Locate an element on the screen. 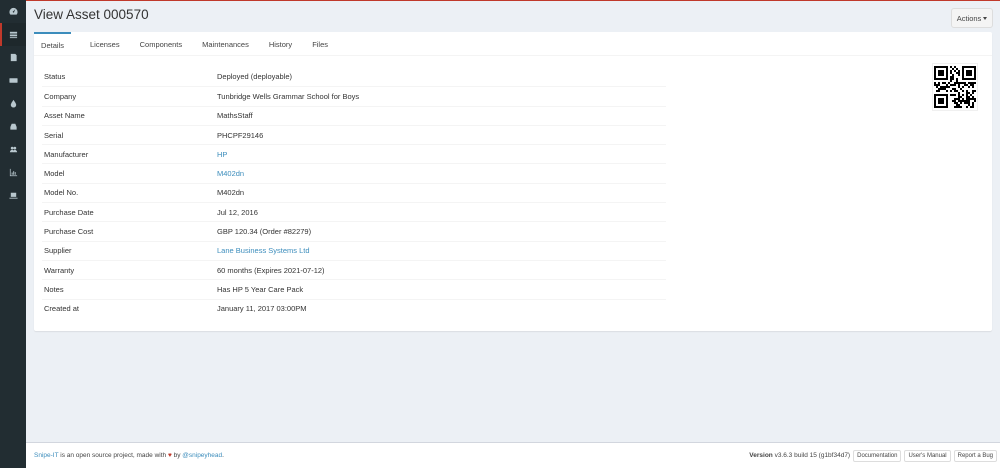  manufacturer-link: HP is located at coordinates (222, 154).